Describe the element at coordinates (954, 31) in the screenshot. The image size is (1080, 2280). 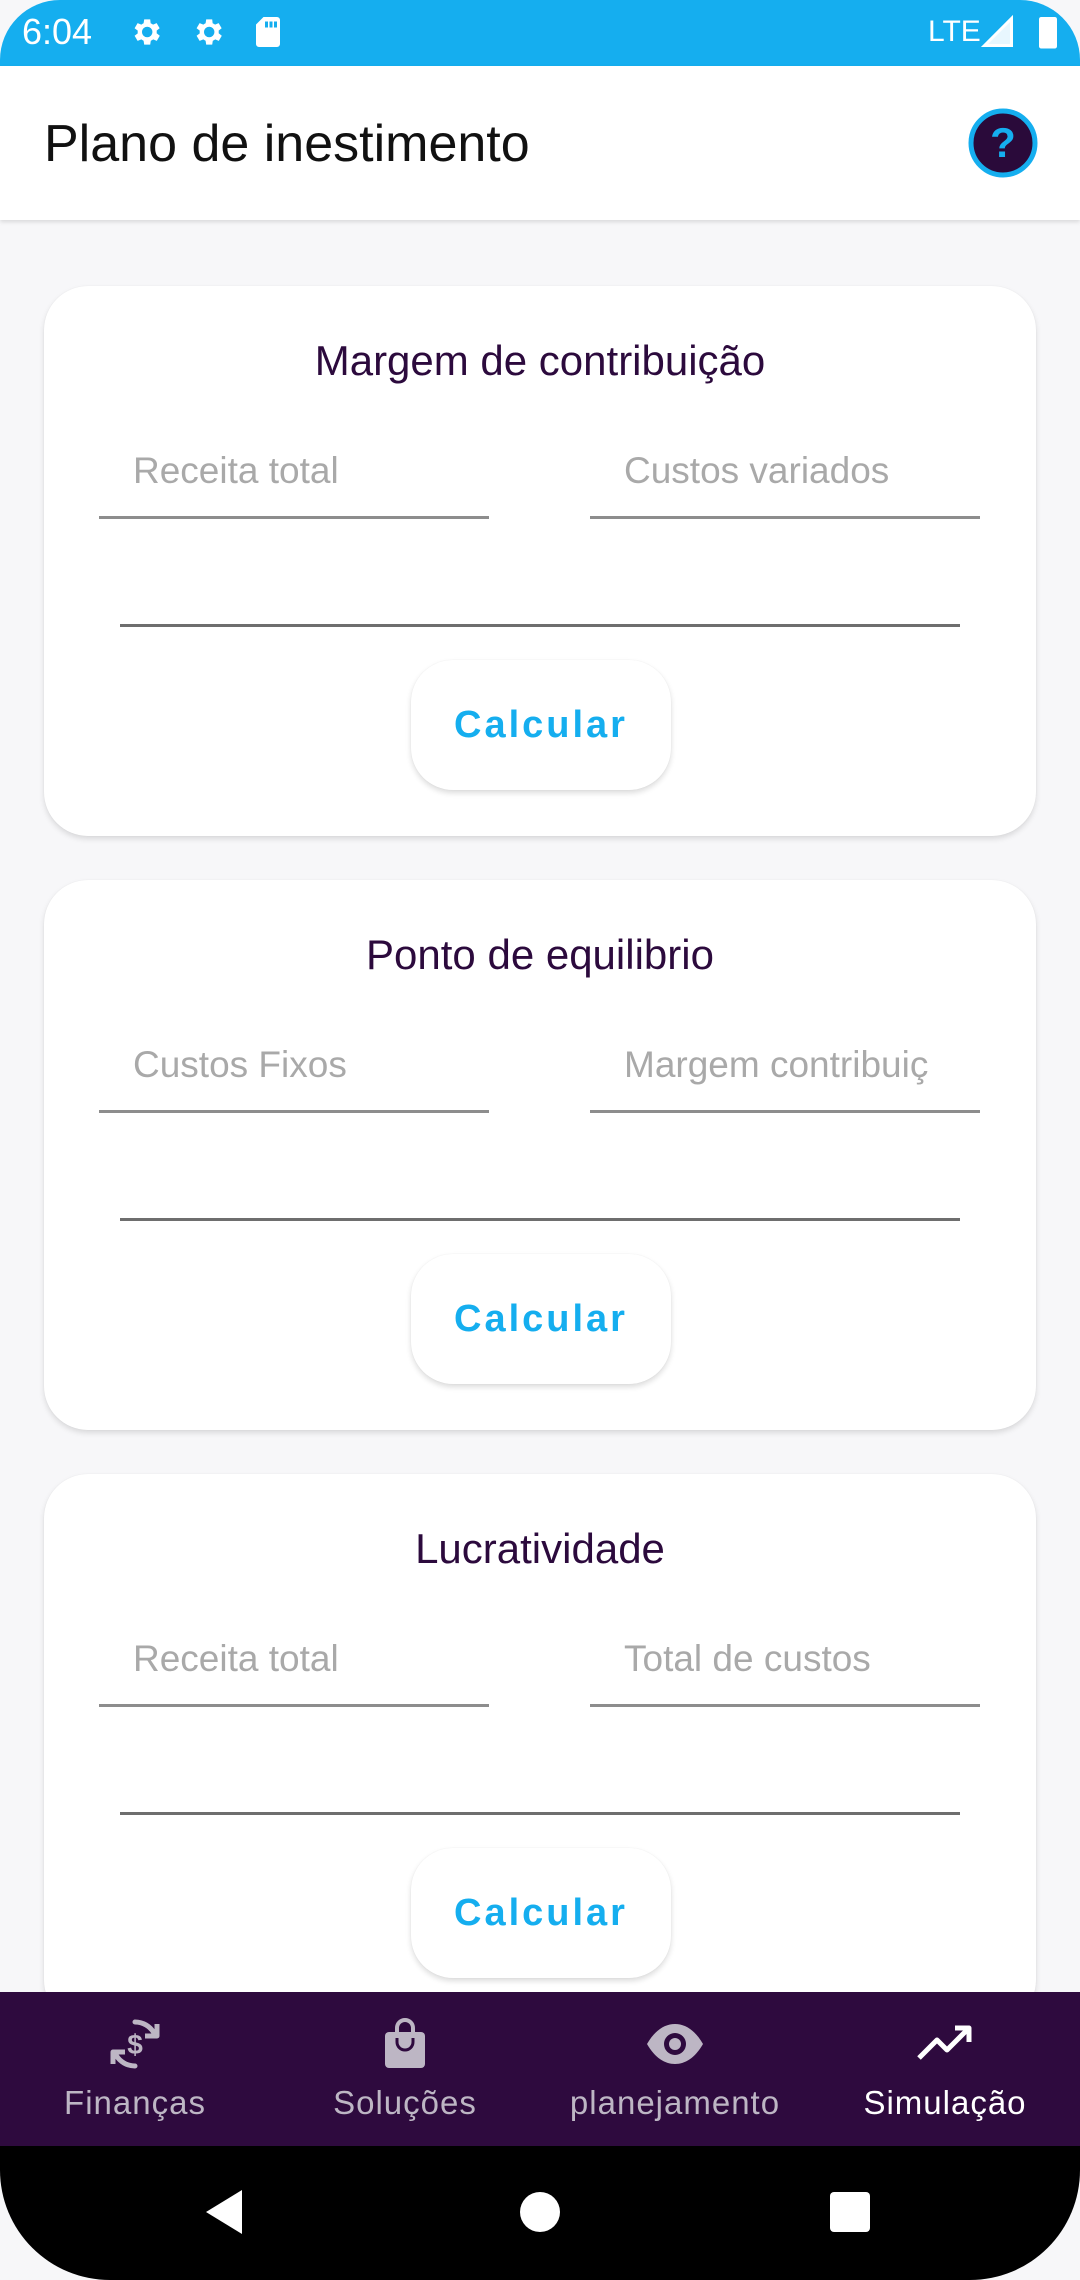
I see `network-type: LTE` at that location.